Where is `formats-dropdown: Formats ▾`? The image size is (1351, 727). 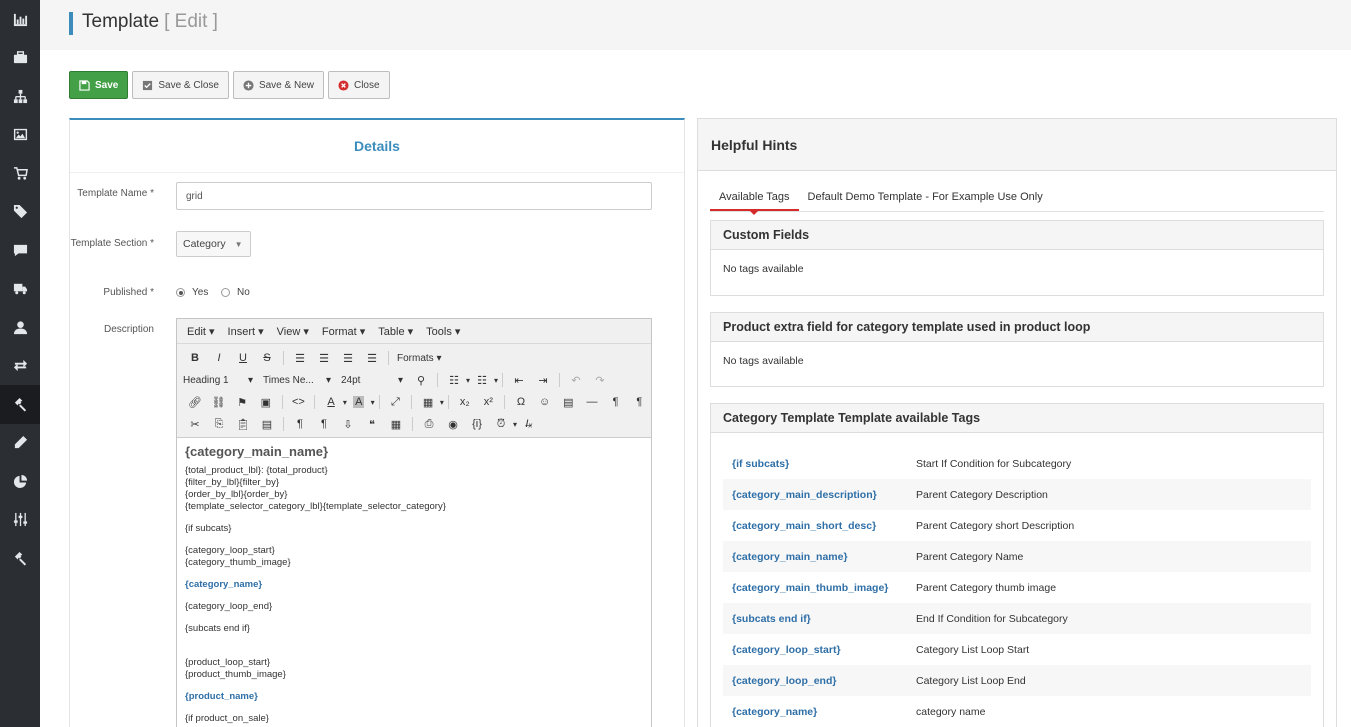
formats-dropdown: Formats ▾ is located at coordinates (419, 358).